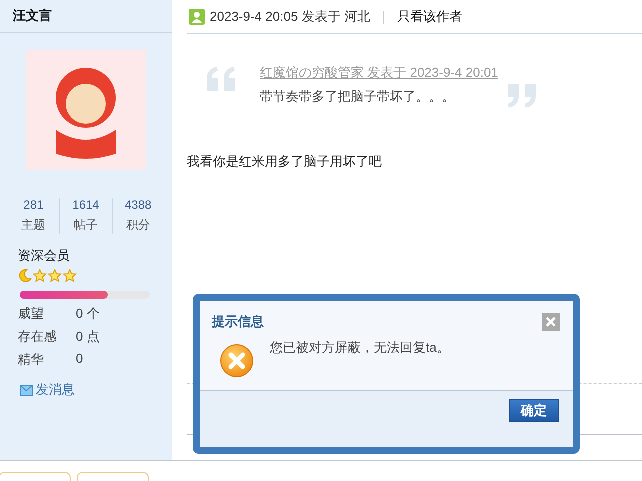  Describe the element at coordinates (38, 337) in the screenshot. I see `field-label: 存在感` at that location.